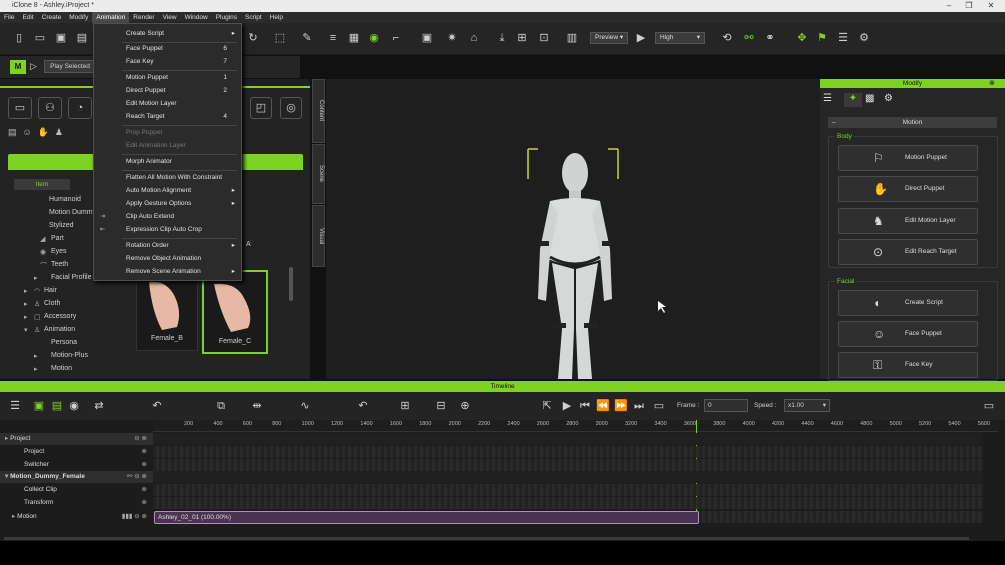 The image size is (1005, 565). I want to click on create-script-button: ◖ Create Script, so click(908, 303).